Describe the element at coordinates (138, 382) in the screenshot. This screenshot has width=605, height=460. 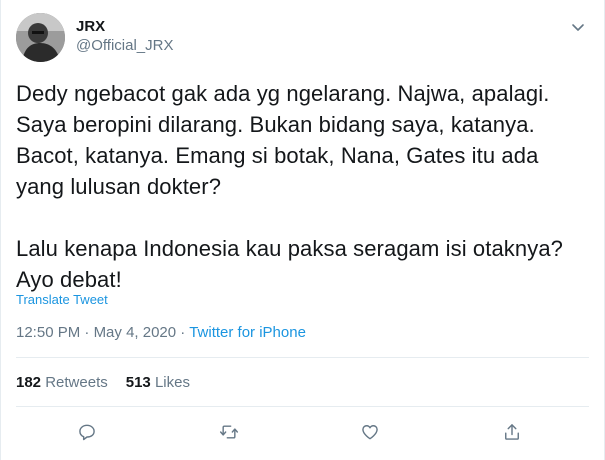
I see `likes-count: 513` at that location.